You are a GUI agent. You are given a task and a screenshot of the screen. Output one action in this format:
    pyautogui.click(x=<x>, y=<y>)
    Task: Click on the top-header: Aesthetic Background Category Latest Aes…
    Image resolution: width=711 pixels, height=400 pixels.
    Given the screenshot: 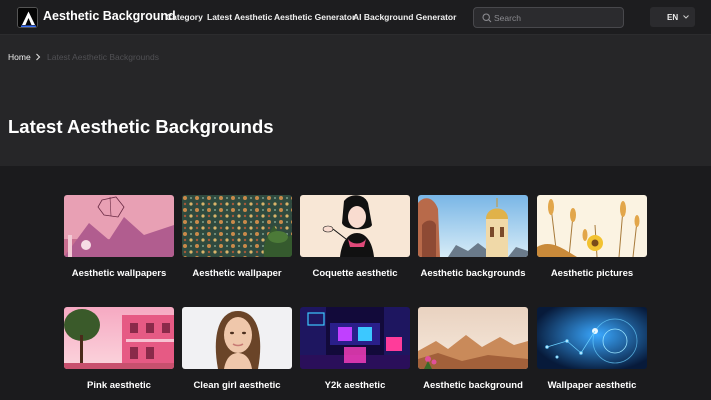 What is the action you would take?
    pyautogui.click(x=355, y=17)
    